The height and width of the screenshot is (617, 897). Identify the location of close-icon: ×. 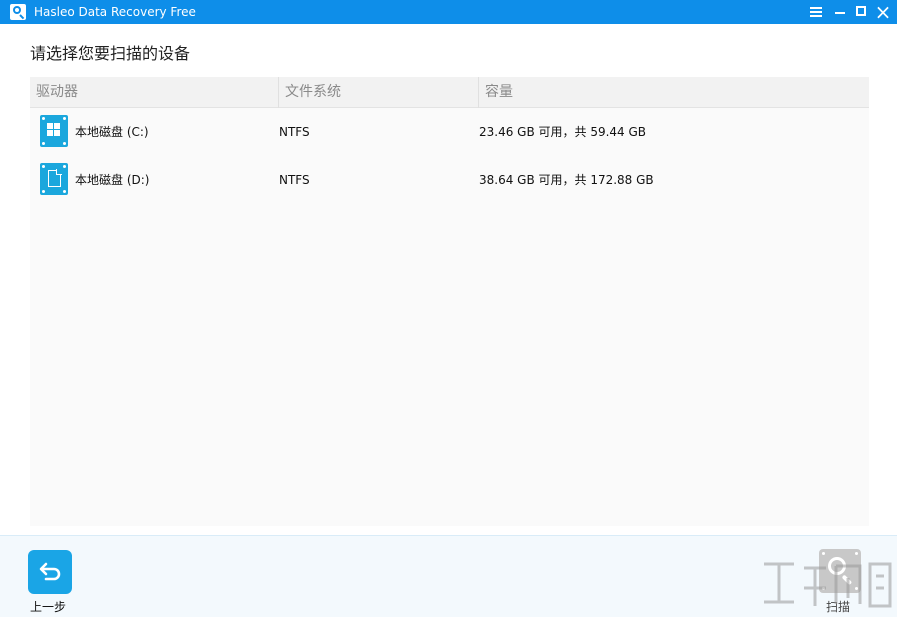
(883, 12).